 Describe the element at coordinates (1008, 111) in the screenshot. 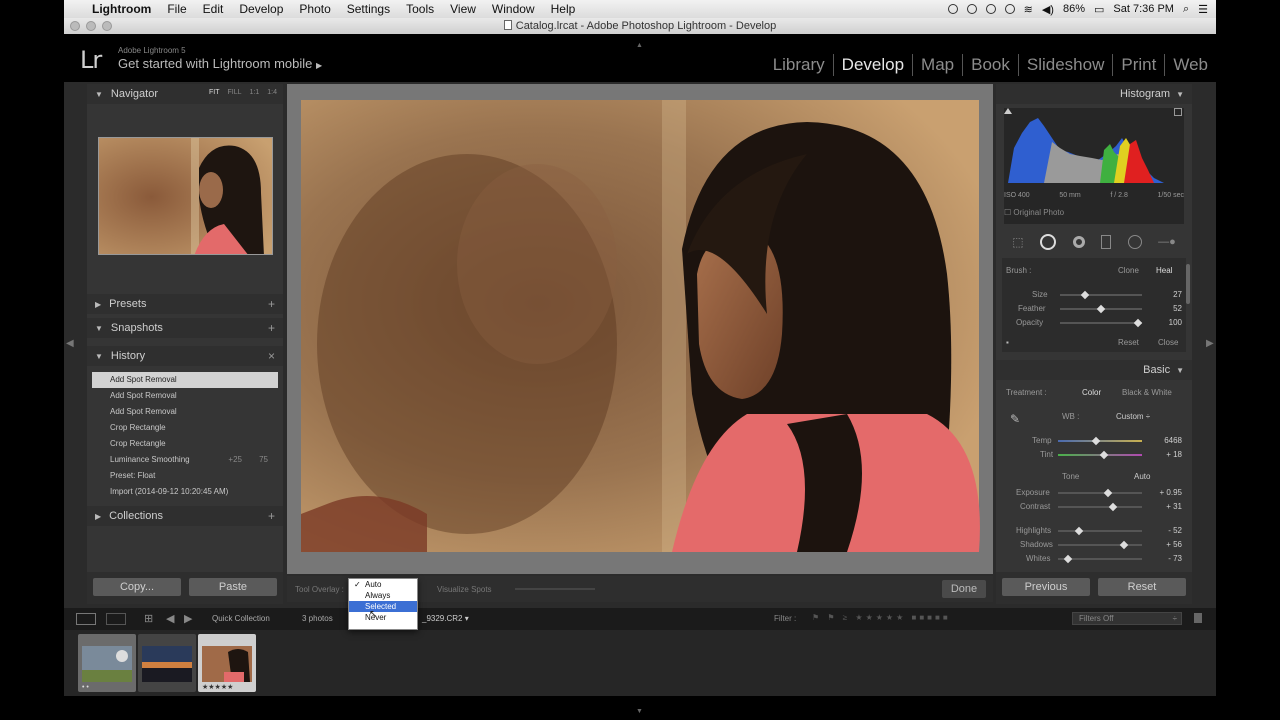

I see `shadow-clipping-icon` at that location.